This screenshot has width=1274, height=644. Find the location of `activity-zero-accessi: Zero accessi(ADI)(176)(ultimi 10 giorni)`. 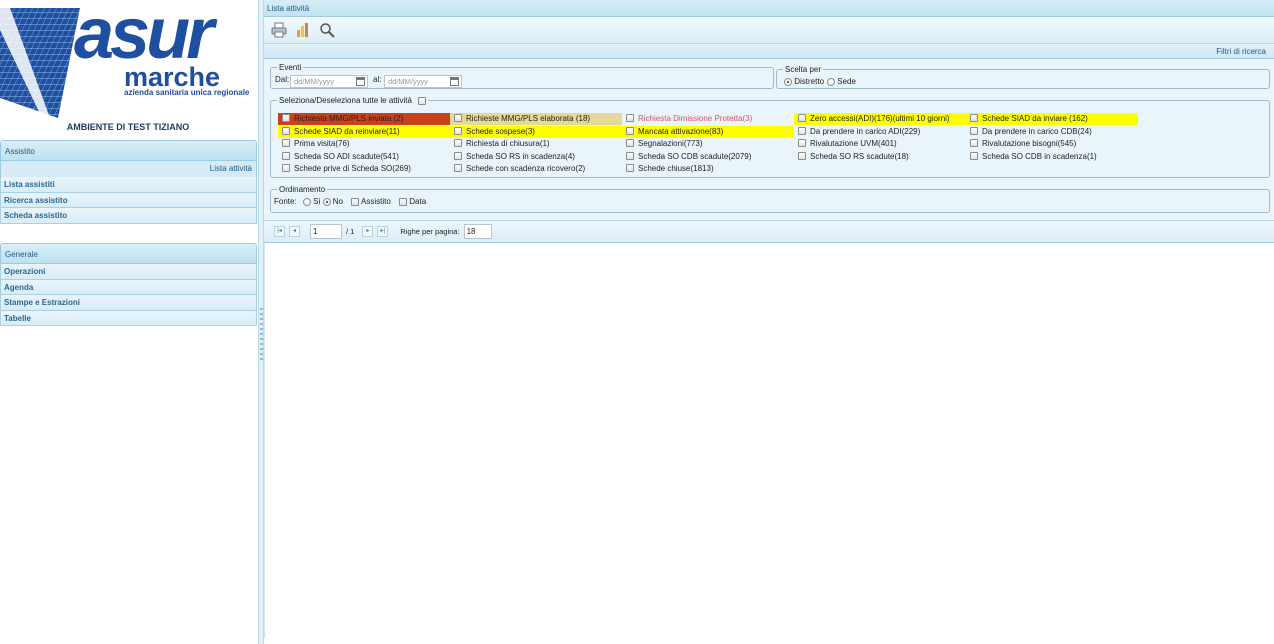

activity-zero-accessi: Zero accessi(ADI)(176)(ultimi 10 giorni) is located at coordinates (880, 119).